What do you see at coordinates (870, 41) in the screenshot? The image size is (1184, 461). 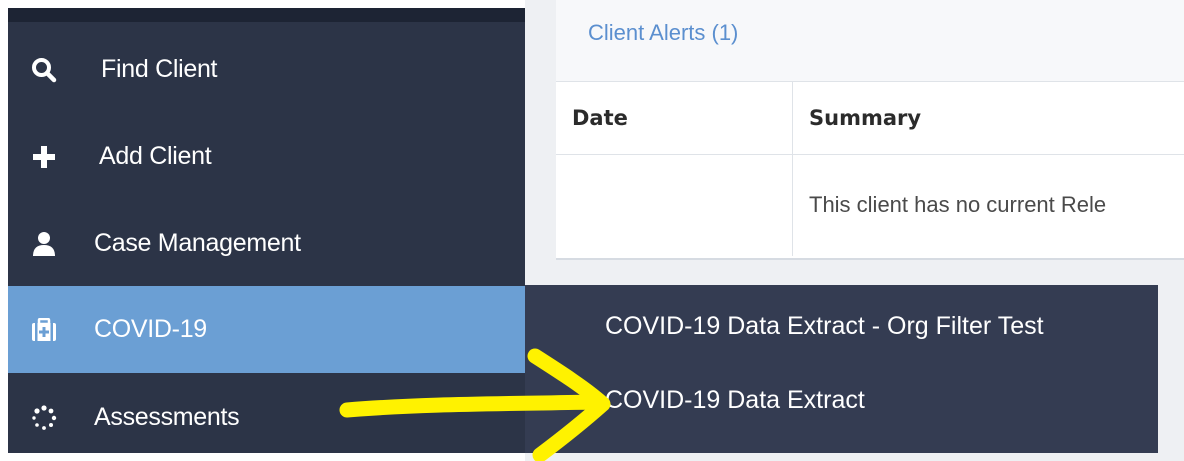 I see `client-alerts-header: Client Alerts (1)` at bounding box center [870, 41].